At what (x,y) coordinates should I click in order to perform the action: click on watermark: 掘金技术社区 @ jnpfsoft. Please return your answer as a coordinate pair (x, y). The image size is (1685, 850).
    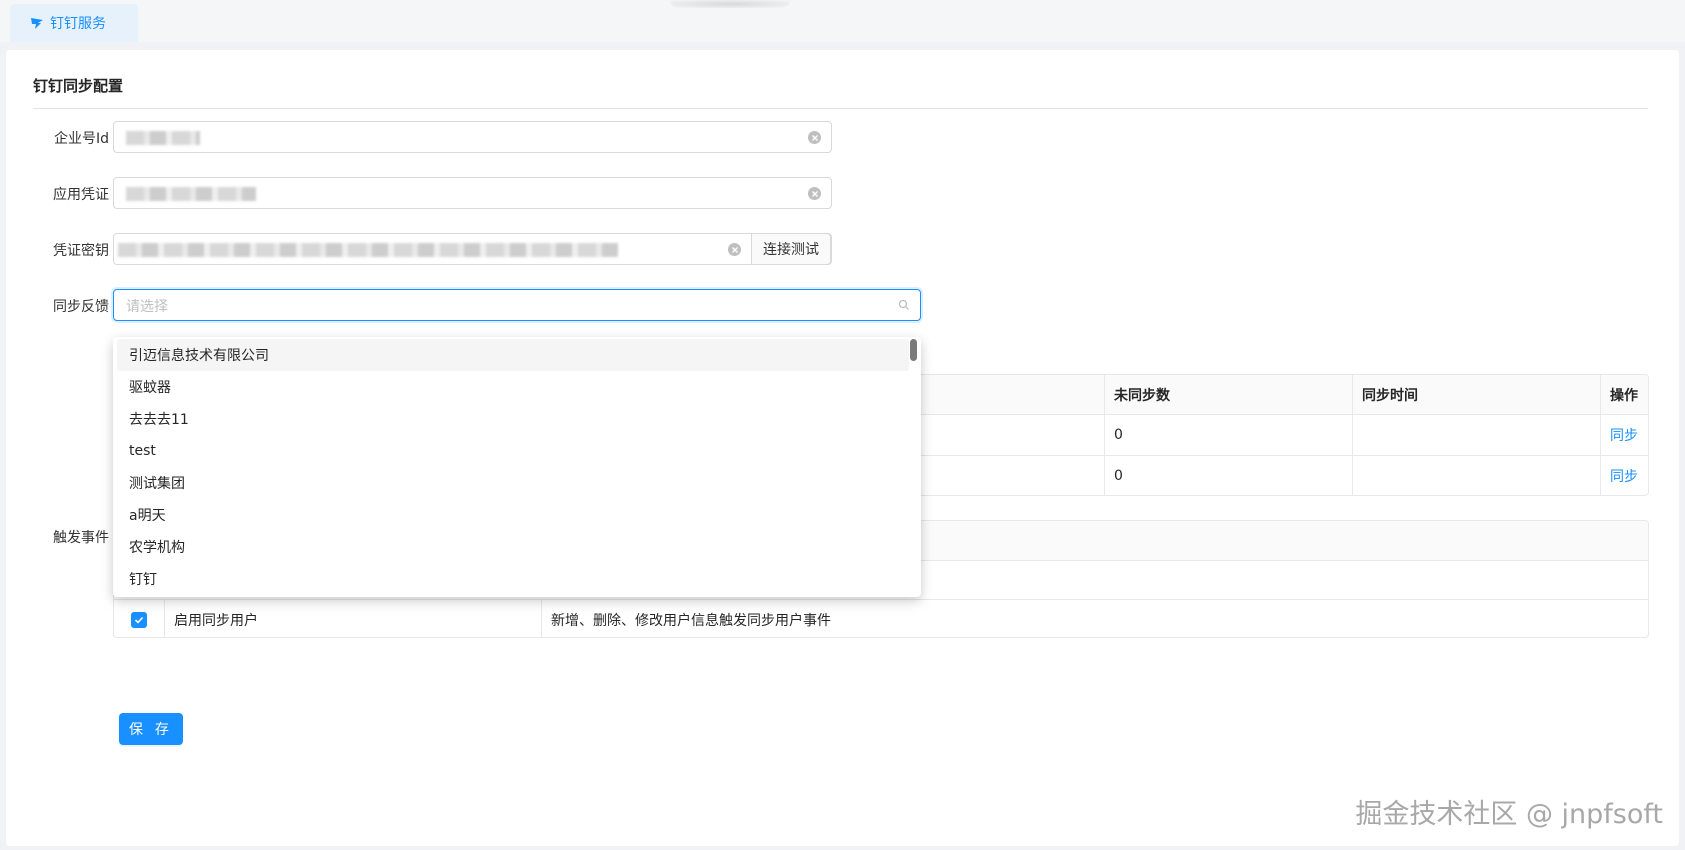
    Looking at the image, I should click on (1509, 814).